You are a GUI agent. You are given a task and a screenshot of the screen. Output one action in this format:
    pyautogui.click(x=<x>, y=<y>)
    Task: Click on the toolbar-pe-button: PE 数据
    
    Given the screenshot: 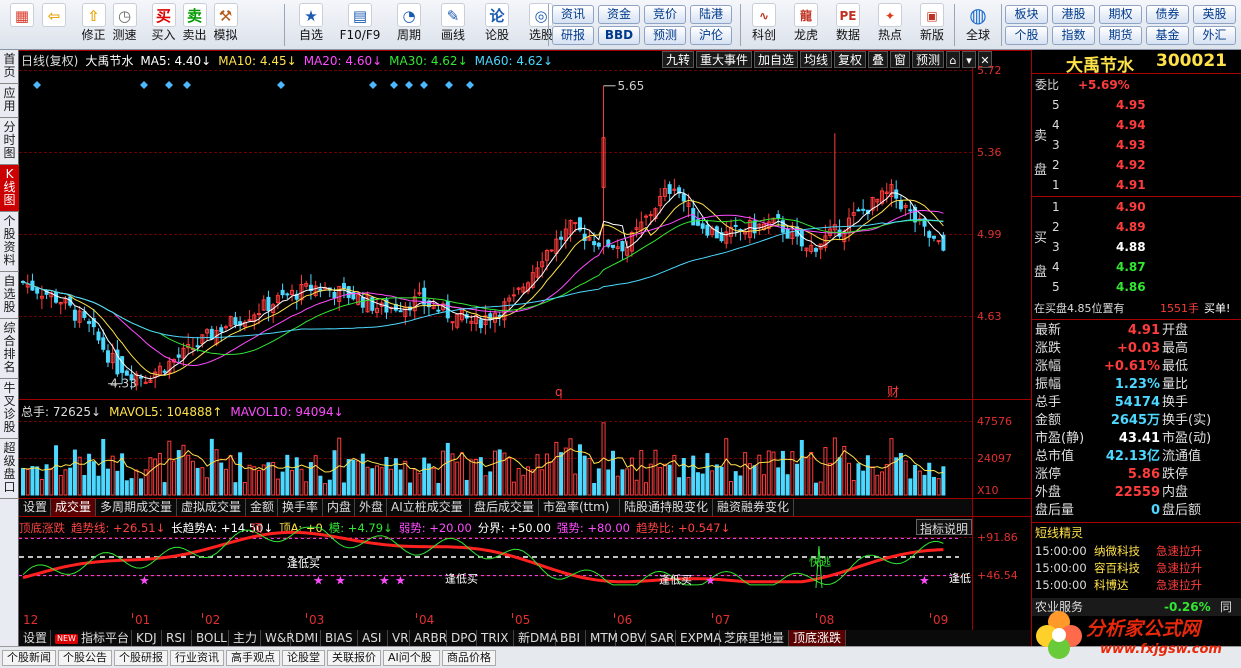 What is the action you would take?
    pyautogui.click(x=848, y=25)
    